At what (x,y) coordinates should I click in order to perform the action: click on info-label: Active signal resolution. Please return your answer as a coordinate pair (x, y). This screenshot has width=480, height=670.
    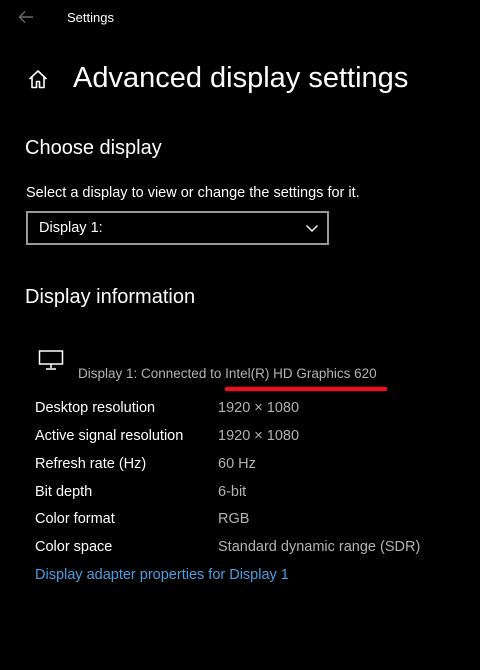
    Looking at the image, I should click on (109, 436).